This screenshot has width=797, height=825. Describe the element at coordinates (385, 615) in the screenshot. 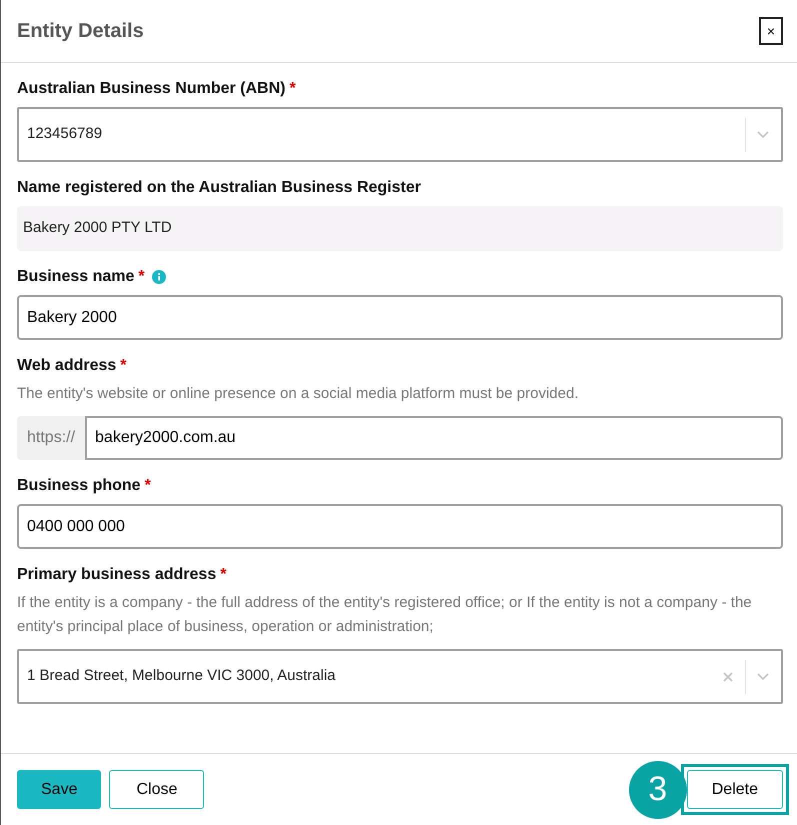

I see `help-text: If the entity is a company - the full address of the entity's registered office; or If the entity is not a company - the entity's principal place of business, operation or administration;` at that location.